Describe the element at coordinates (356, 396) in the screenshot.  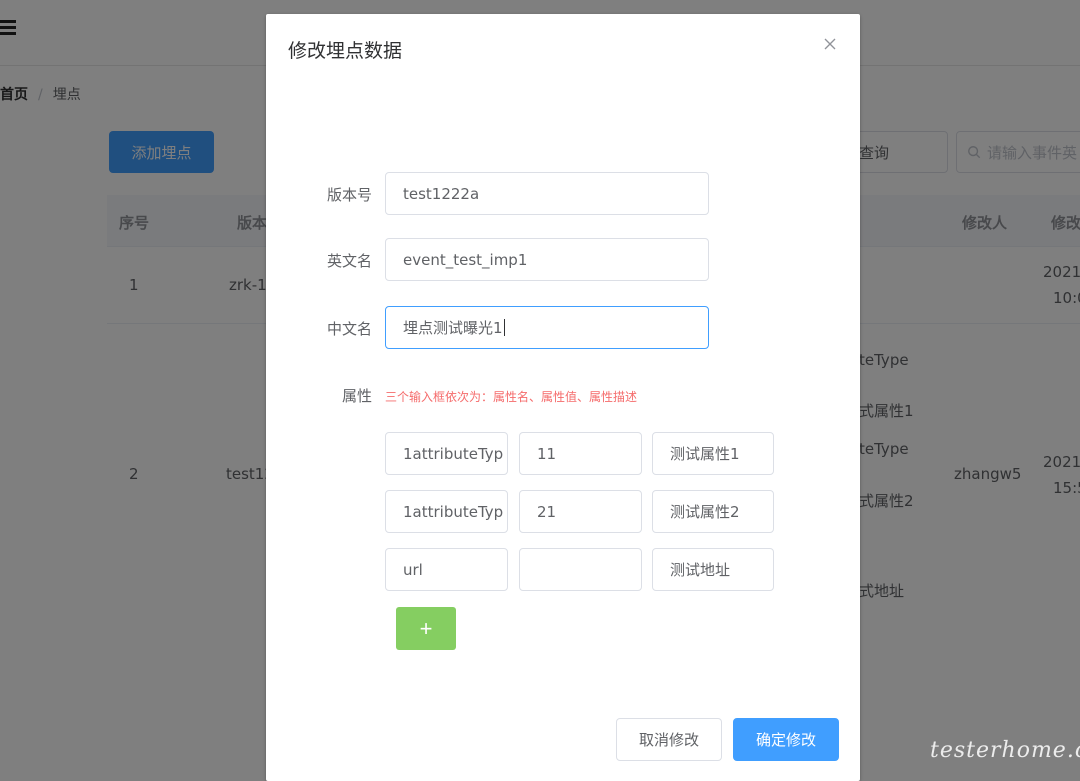
I see `attributes-label: 属性` at that location.